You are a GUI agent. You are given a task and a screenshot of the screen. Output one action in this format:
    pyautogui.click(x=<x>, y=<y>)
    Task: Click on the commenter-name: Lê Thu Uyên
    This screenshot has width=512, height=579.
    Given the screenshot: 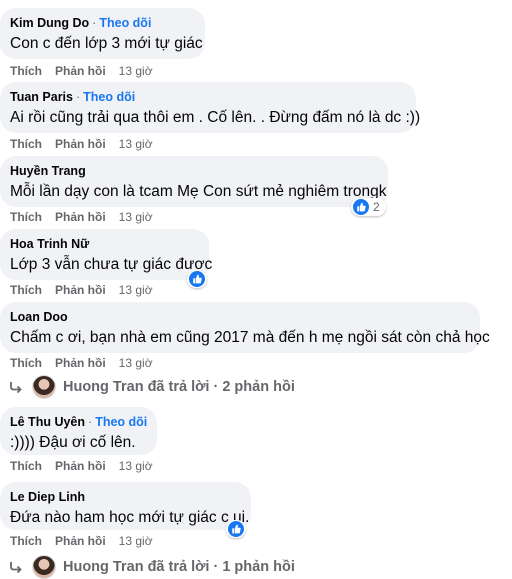 What is the action you would take?
    pyautogui.click(x=47, y=422)
    